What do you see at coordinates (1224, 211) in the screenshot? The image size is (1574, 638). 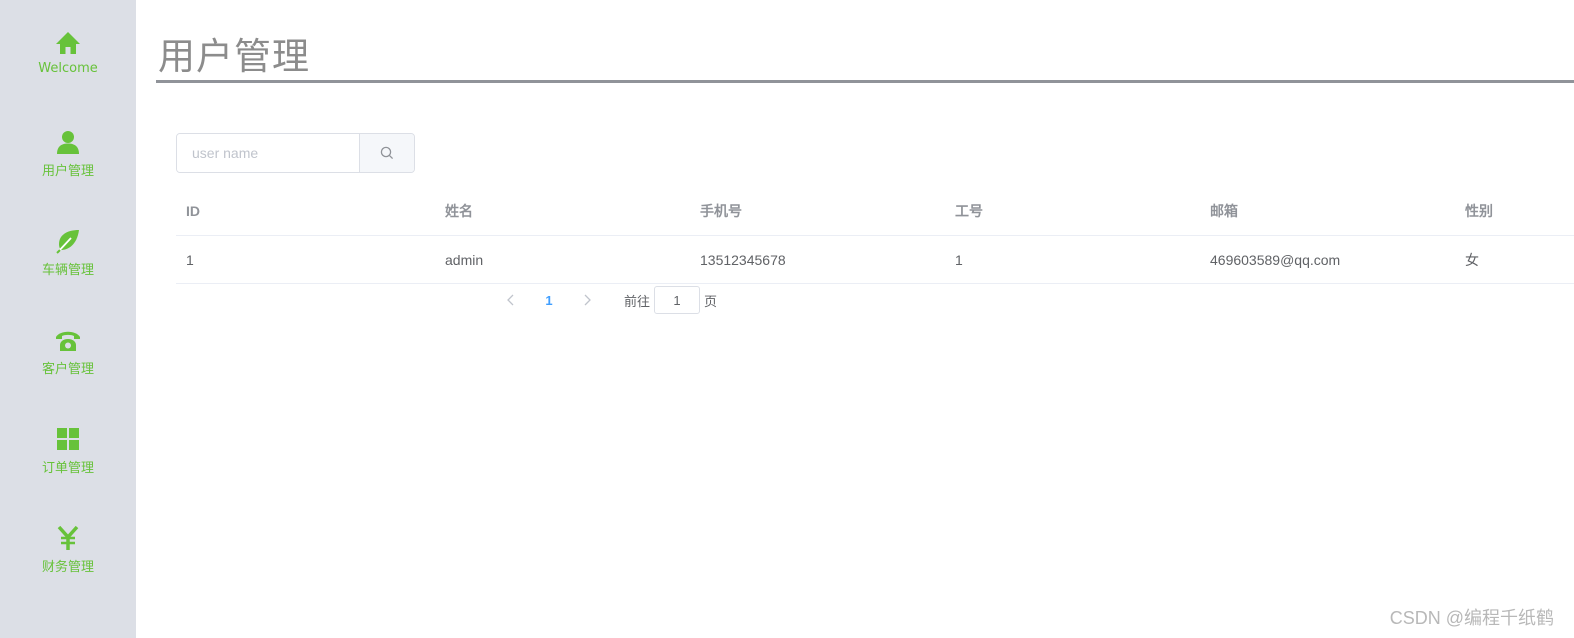 I see `column-header-email: 邮箱` at bounding box center [1224, 211].